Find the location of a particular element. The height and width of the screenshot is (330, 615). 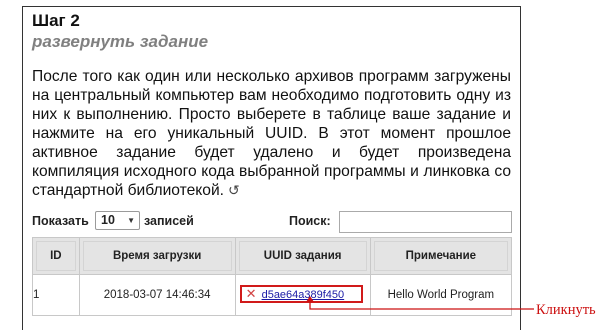

arrow-head-icon is located at coordinates (310, 299).